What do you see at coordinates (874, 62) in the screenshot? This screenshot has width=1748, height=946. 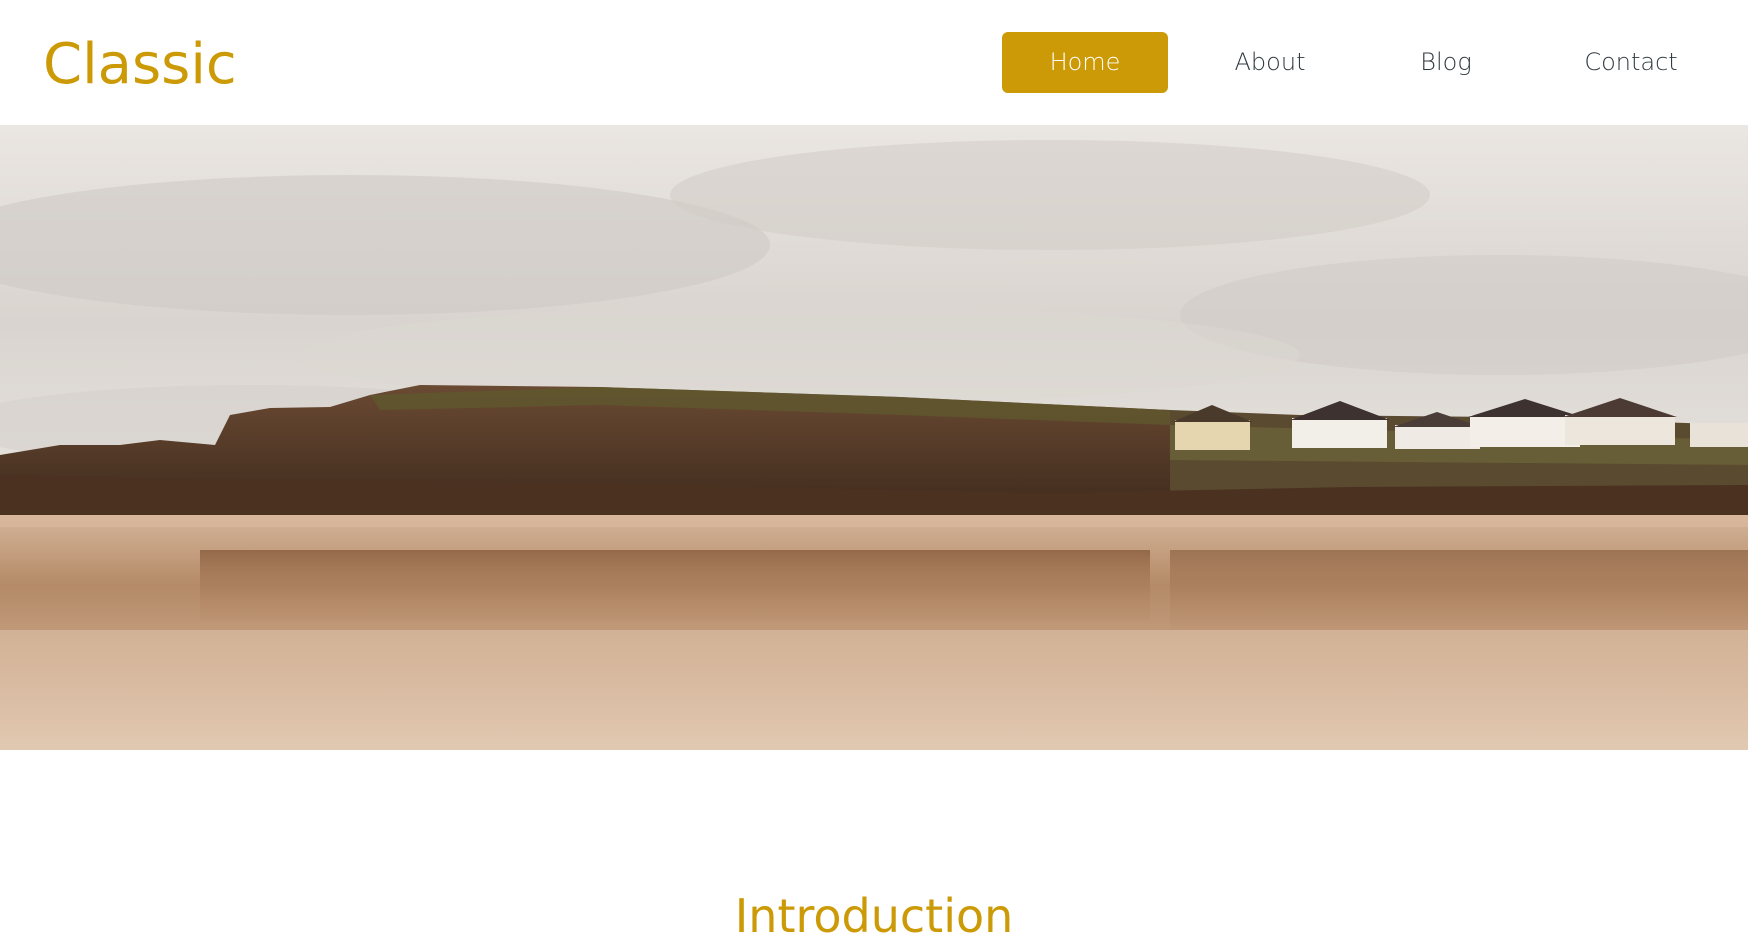 I see `site-header: Classic Home About Blog Contact` at bounding box center [874, 62].